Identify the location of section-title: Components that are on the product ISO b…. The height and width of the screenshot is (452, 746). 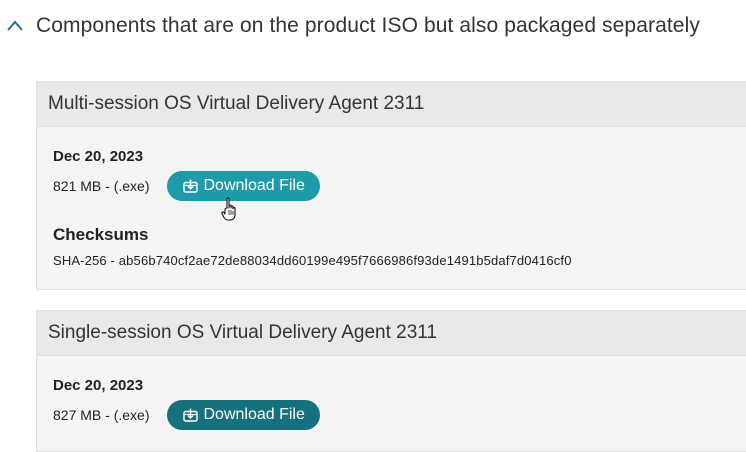
(368, 25).